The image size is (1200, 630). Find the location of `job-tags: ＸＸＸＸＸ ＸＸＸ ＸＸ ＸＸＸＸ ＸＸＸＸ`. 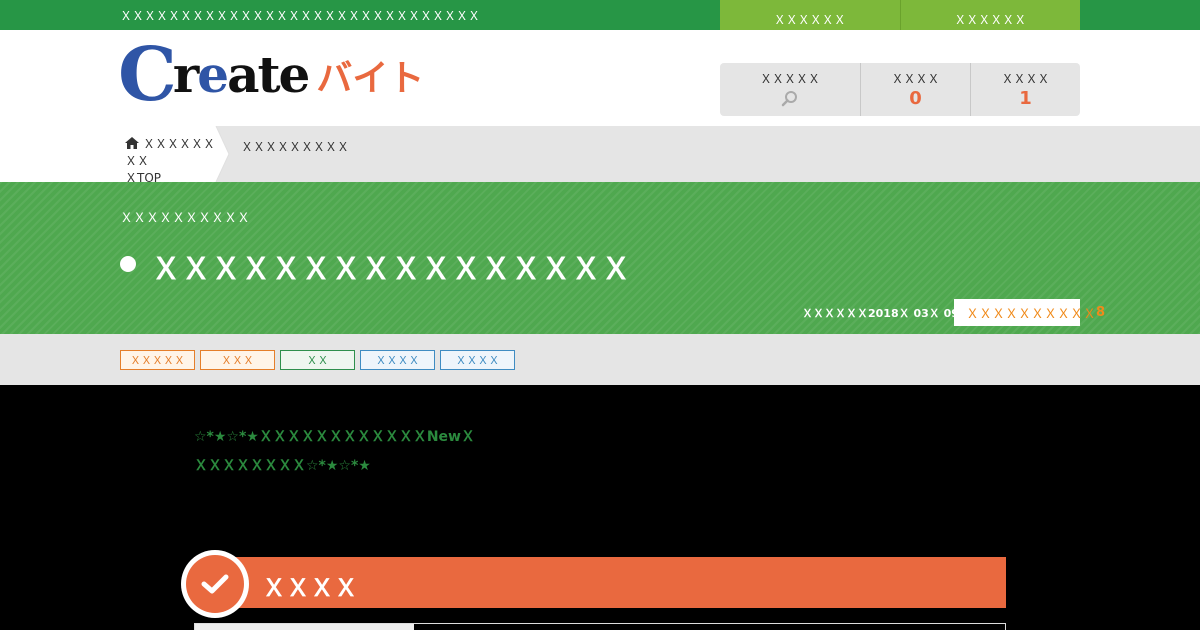

job-tags: ＸＸＸＸＸ ＸＸＸ ＸＸ ＸＸＸＸ ＸＸＸＸ is located at coordinates (600, 359).